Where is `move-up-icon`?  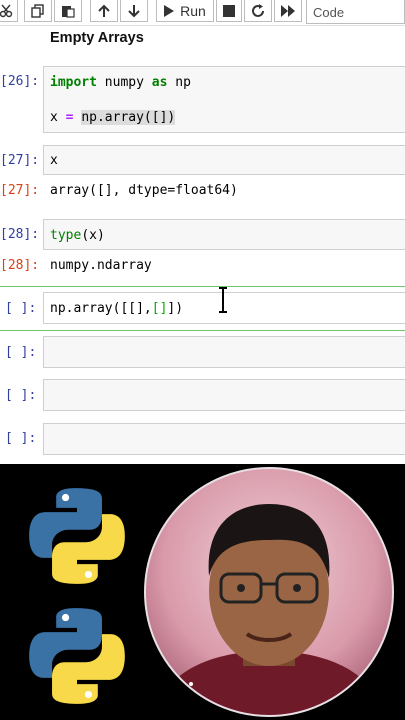
move-up-icon is located at coordinates (104, 10).